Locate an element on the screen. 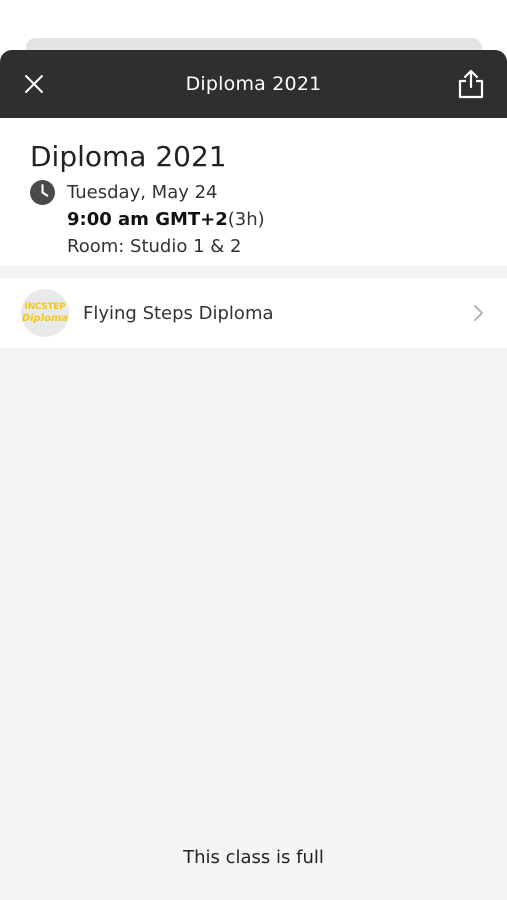 Image resolution: width=507 pixels, height=900 pixels. share-button is located at coordinates (471, 84).